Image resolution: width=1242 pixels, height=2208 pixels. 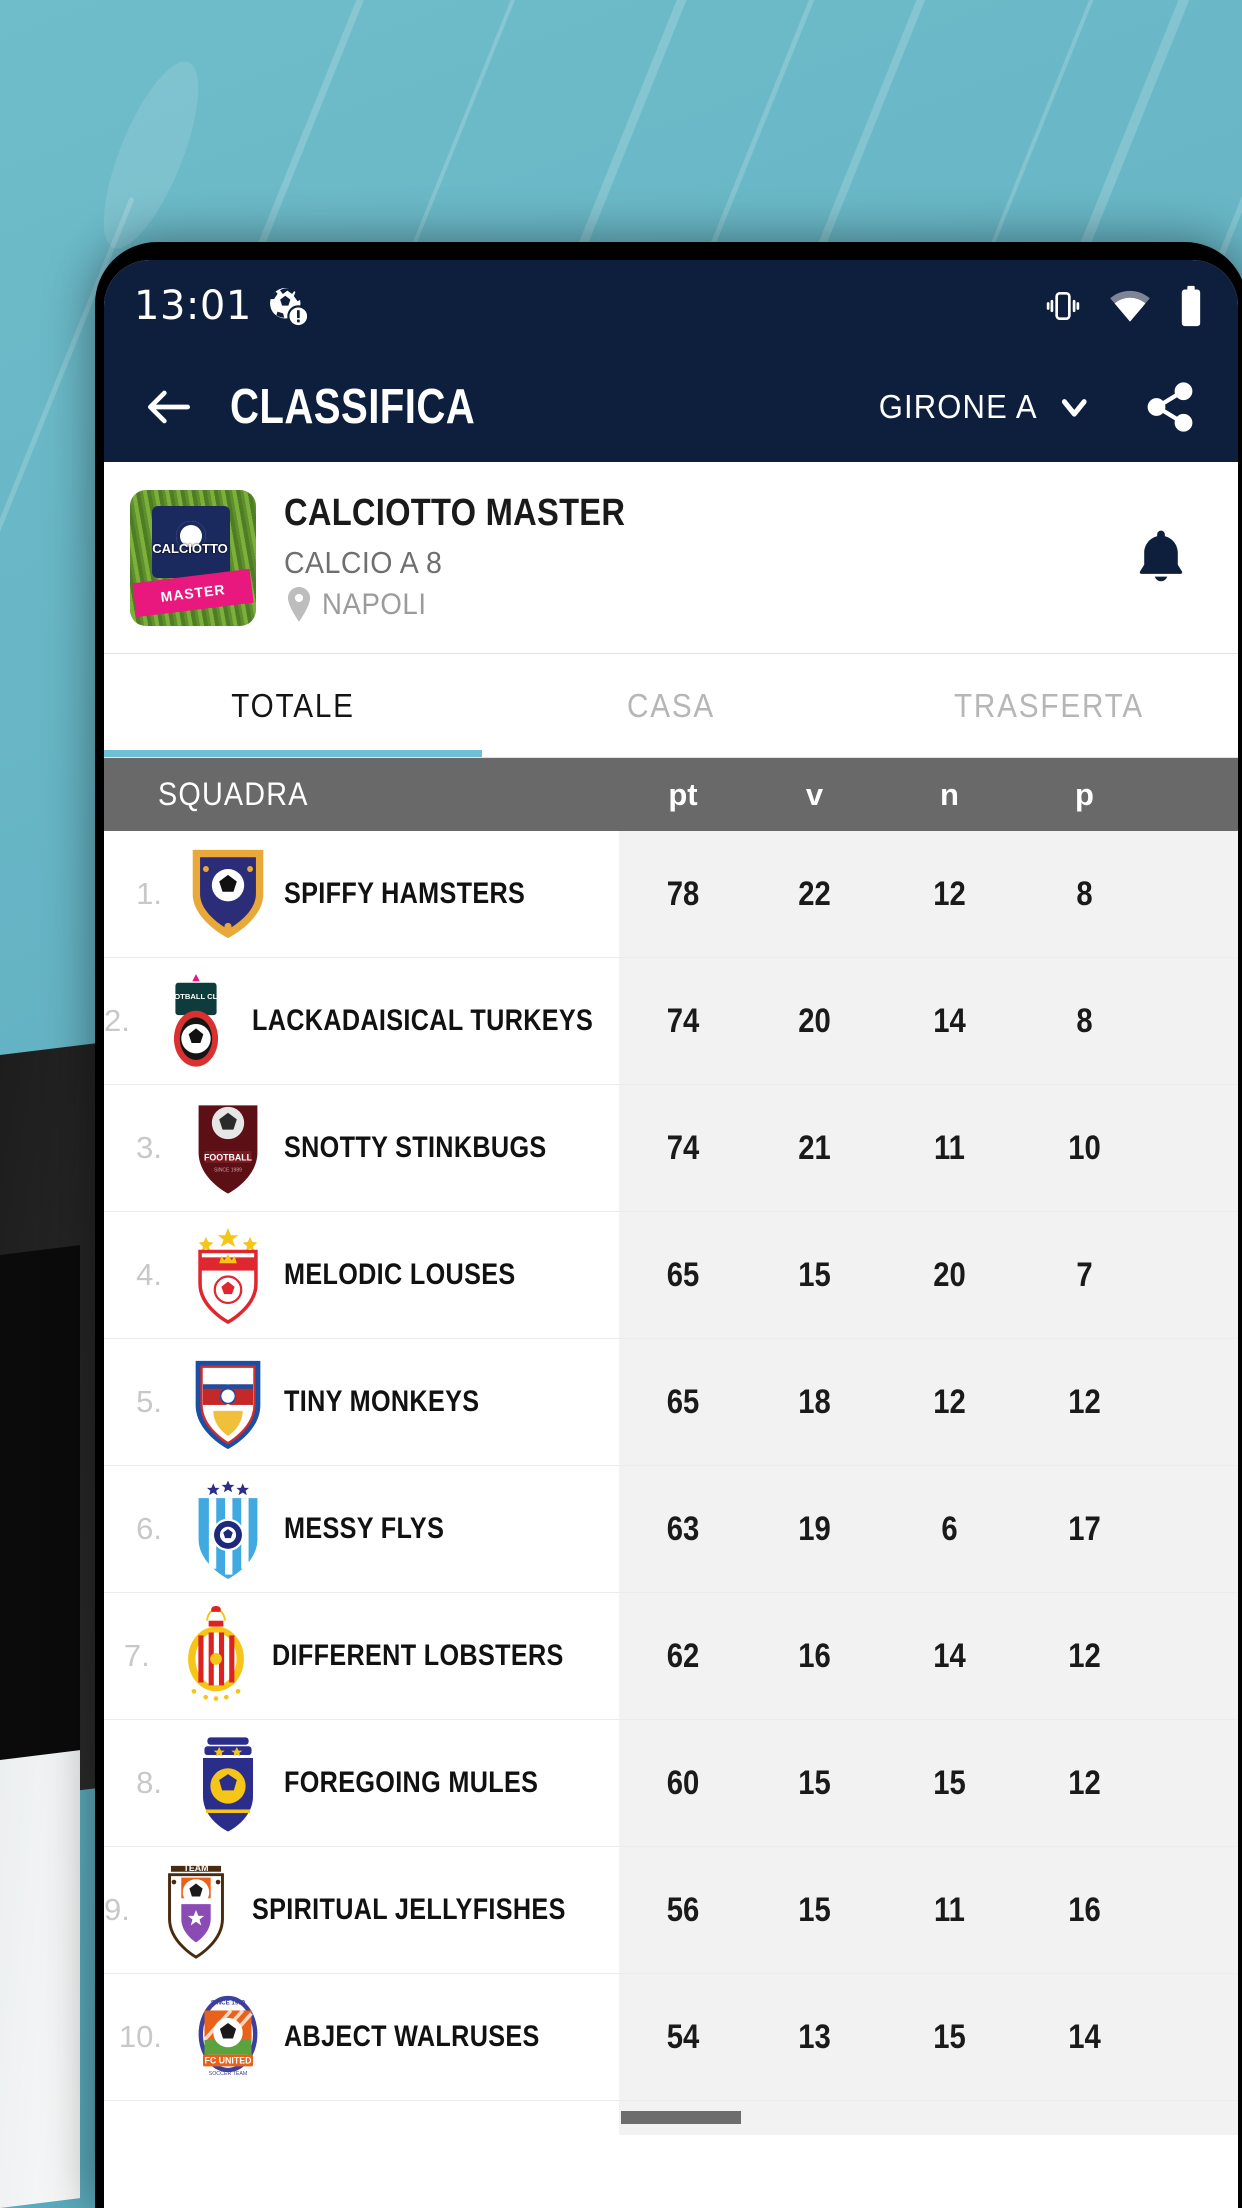 What do you see at coordinates (814, 893) in the screenshot?
I see `stat-v: 22` at bounding box center [814, 893].